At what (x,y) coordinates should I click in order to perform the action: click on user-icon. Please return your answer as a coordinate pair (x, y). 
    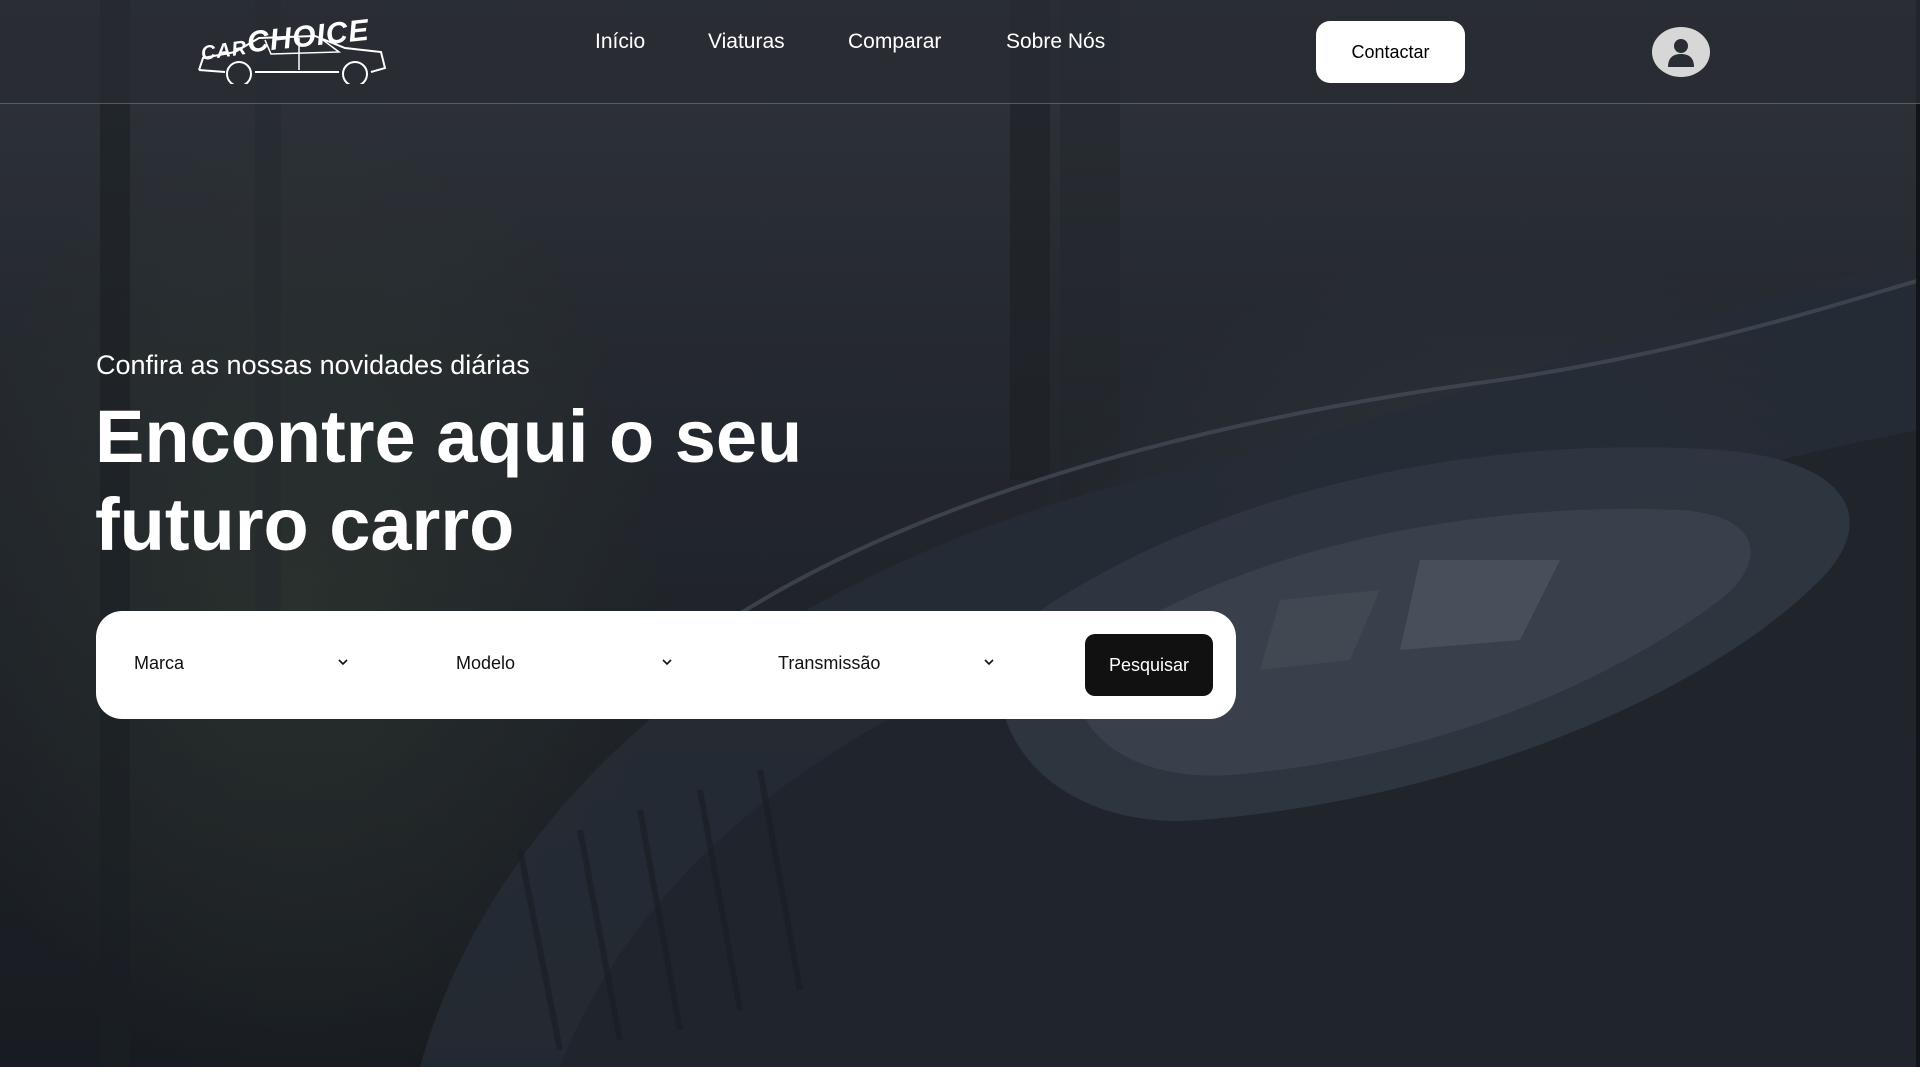
    Looking at the image, I should click on (1681, 53).